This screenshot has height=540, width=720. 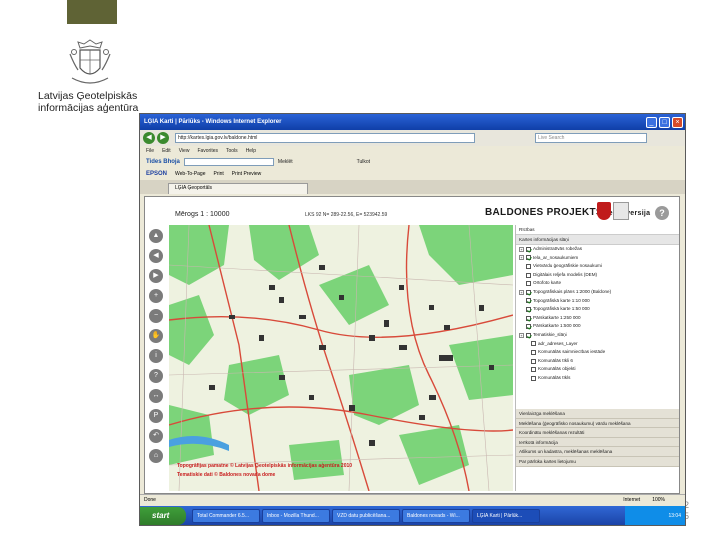 I want to click on link-map-usage: Par pārlūka kartes lietojumu, so click(x=597, y=461).